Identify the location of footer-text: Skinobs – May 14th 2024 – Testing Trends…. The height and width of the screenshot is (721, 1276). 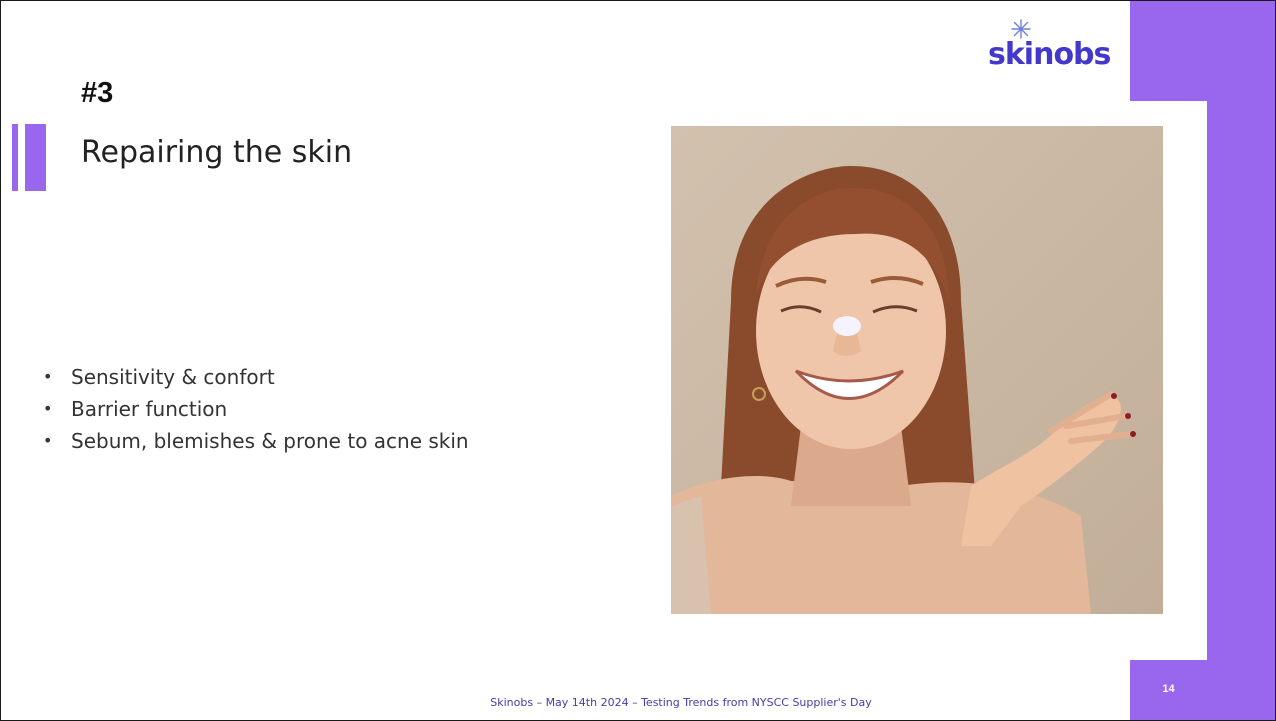
(681, 702).